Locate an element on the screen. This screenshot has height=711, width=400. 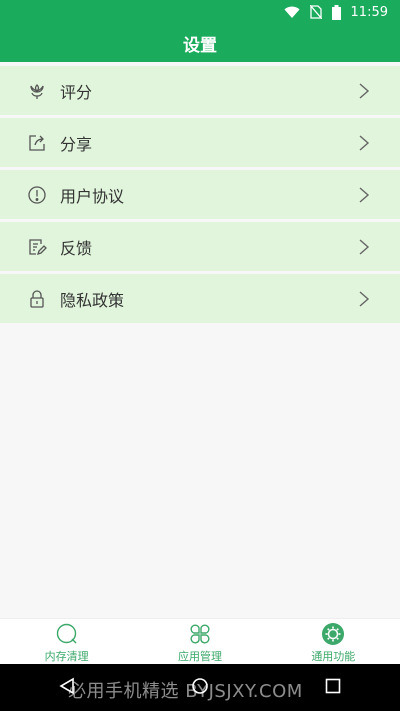
system-nav-bar is located at coordinates (200, 687).